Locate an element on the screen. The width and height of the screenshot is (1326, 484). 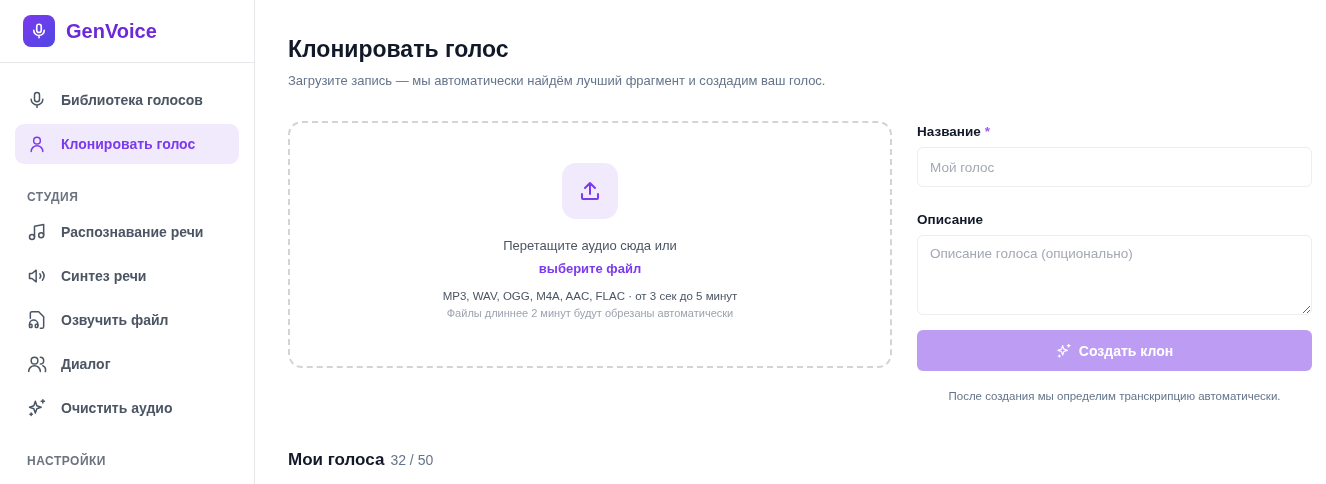
sidebar-item: Библиотека голосов is located at coordinates (127, 100).